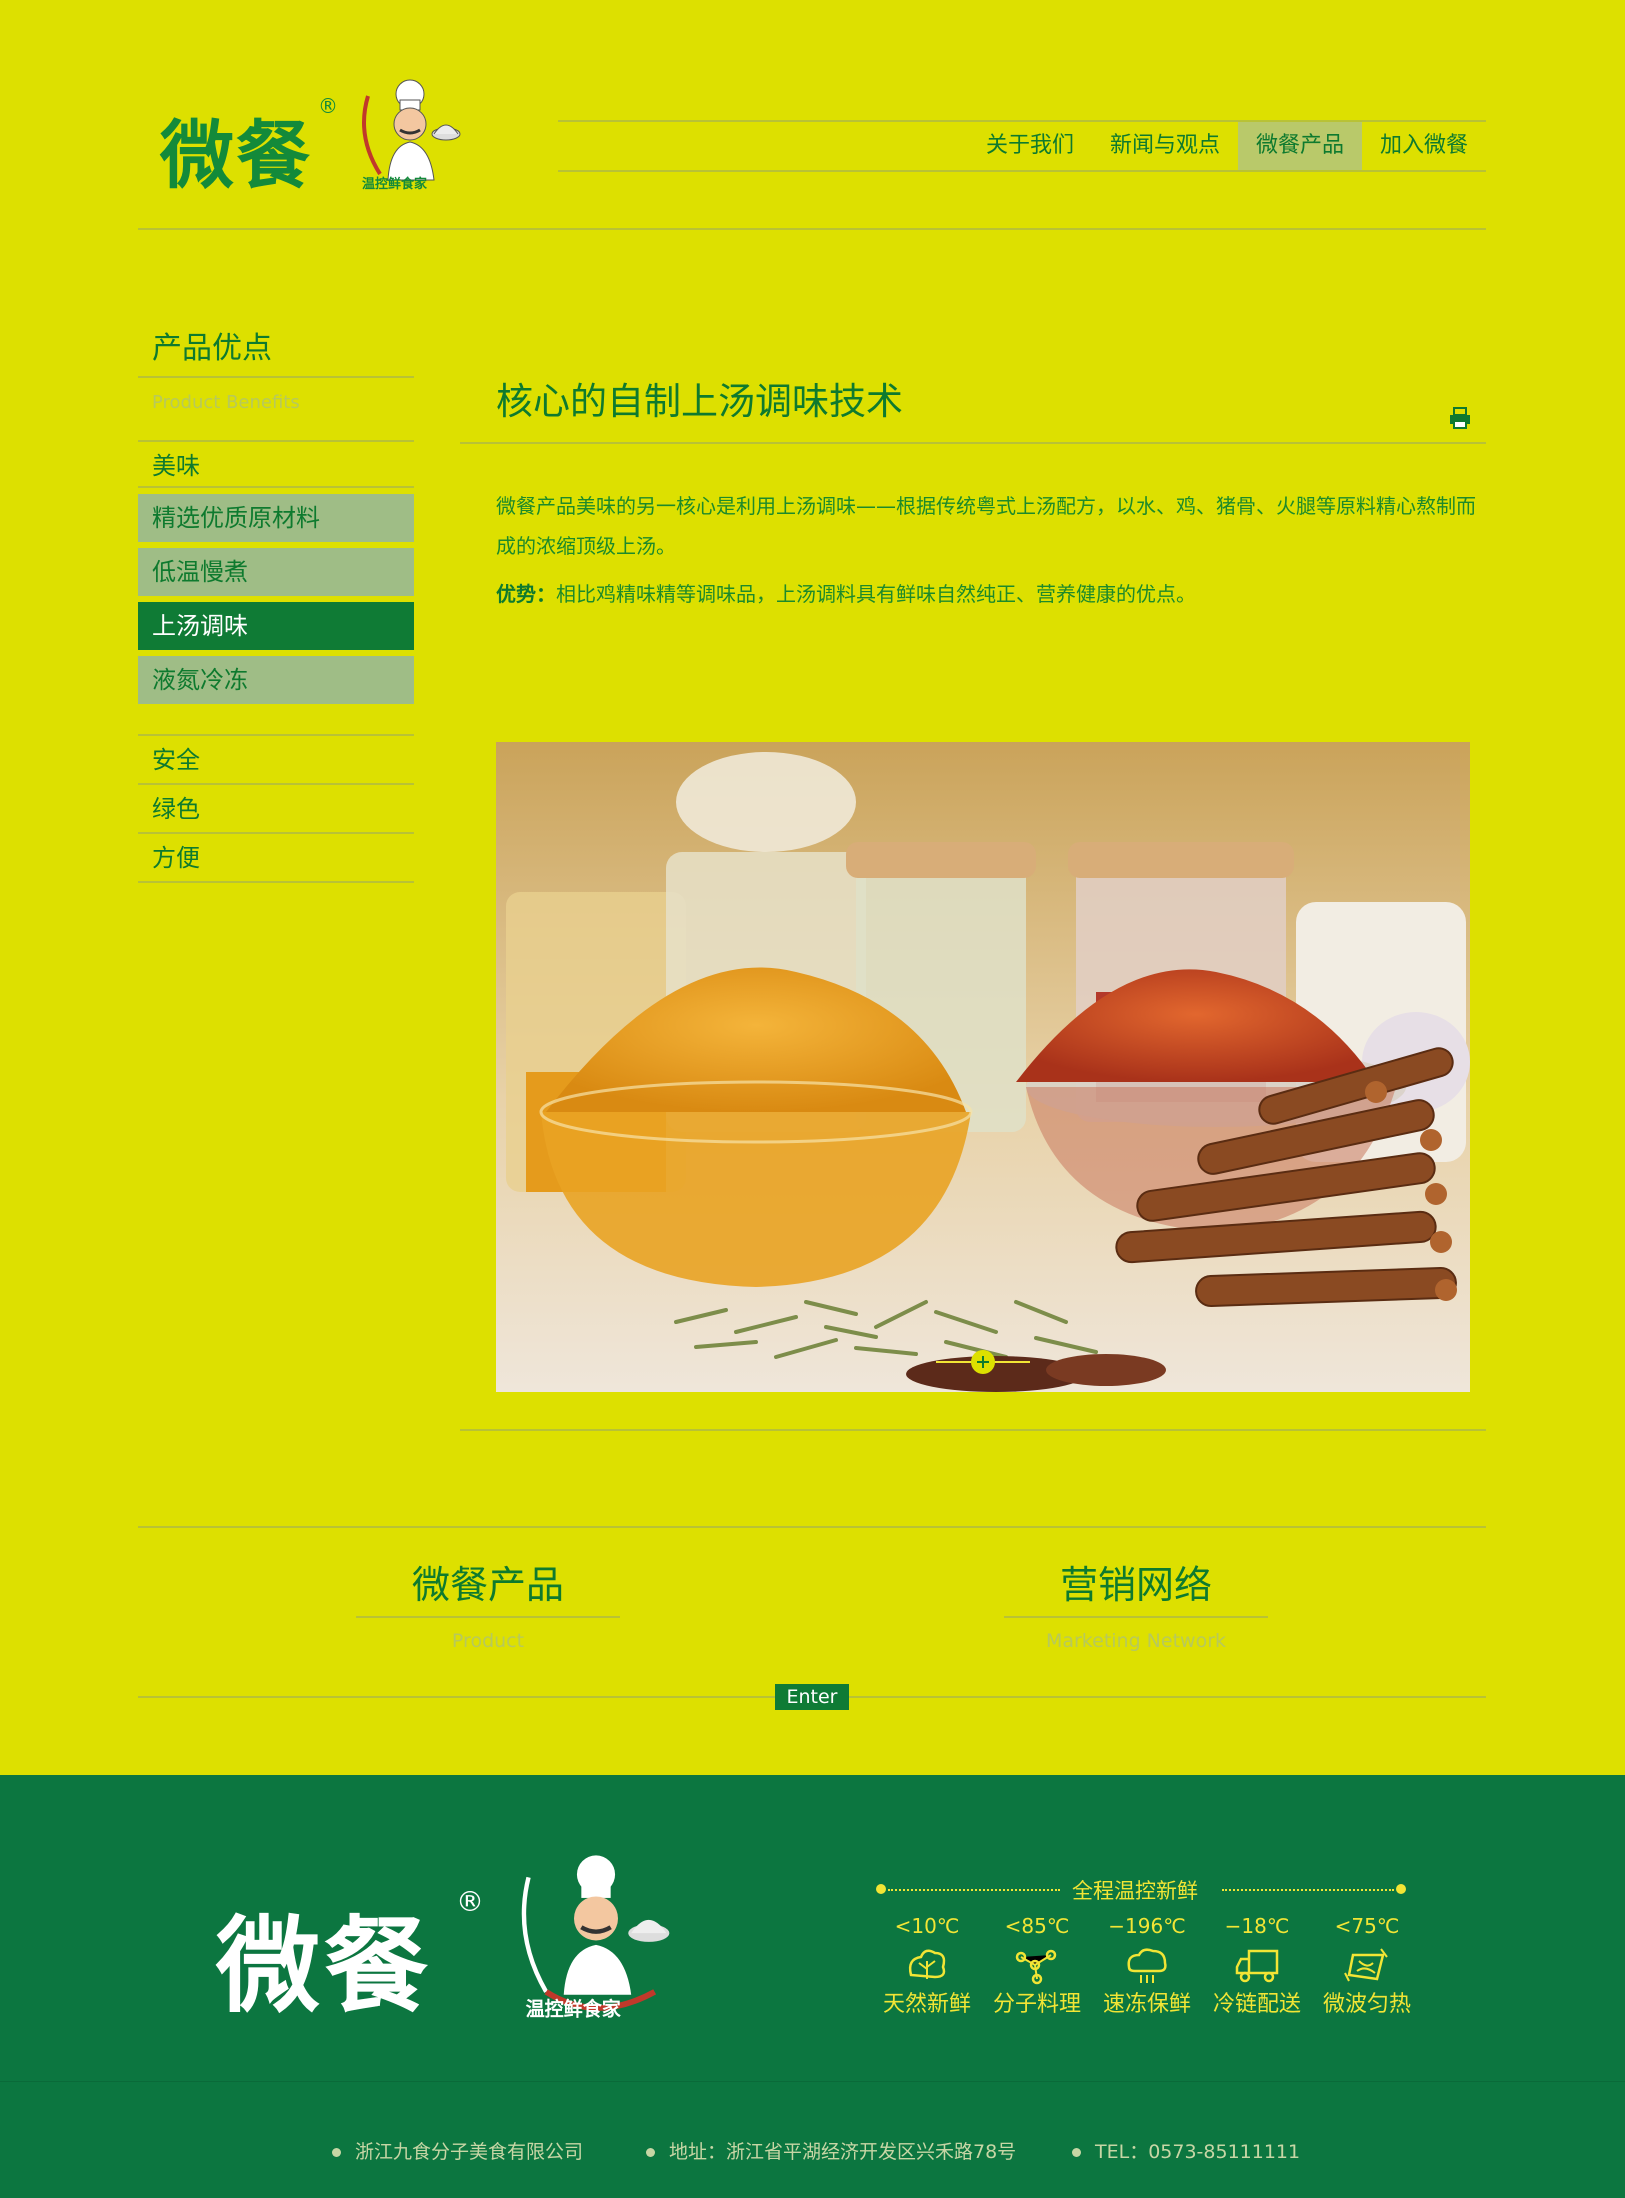 This screenshot has height=2198, width=1625. What do you see at coordinates (973, 407) in the screenshot?
I see `page-title: 核心的自制上汤调味技术` at bounding box center [973, 407].